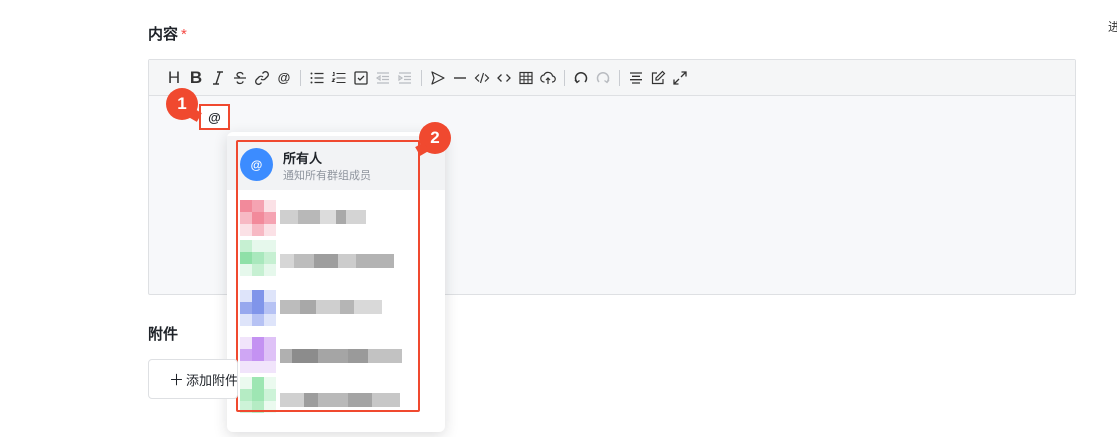 Image resolution: width=1117 pixels, height=437 pixels. Describe the element at coordinates (167, 34) in the screenshot. I see `content-label: 内容 *` at that location.